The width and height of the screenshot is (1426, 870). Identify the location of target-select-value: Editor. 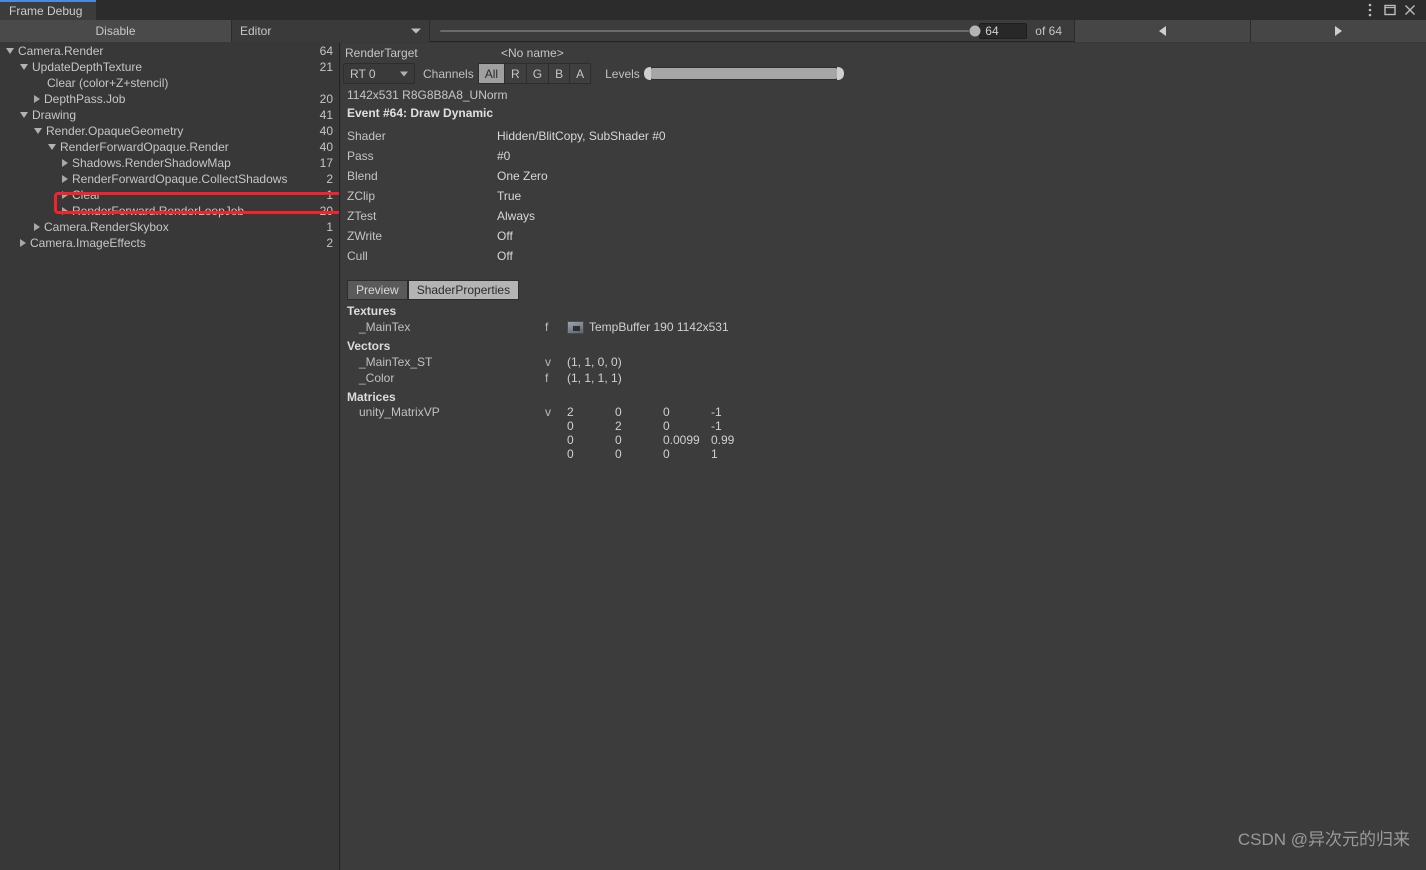
(256, 31).